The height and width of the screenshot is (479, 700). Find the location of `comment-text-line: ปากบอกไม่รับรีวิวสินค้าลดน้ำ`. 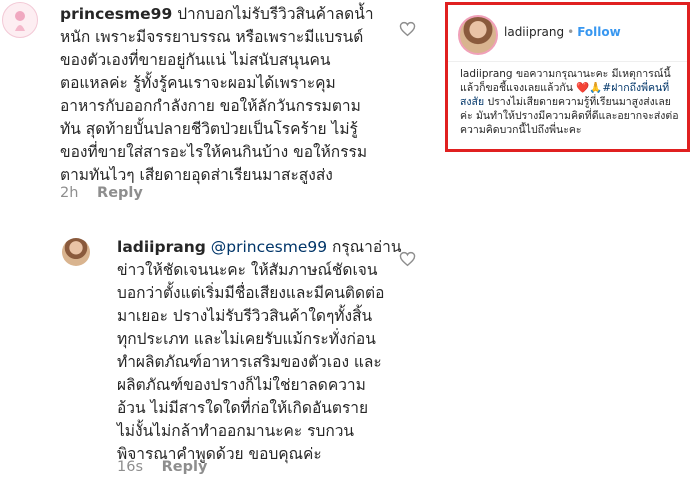

comment-text-line: ปากบอกไม่รับรีวิวสินค้าลดน้ำ is located at coordinates (275, 14).